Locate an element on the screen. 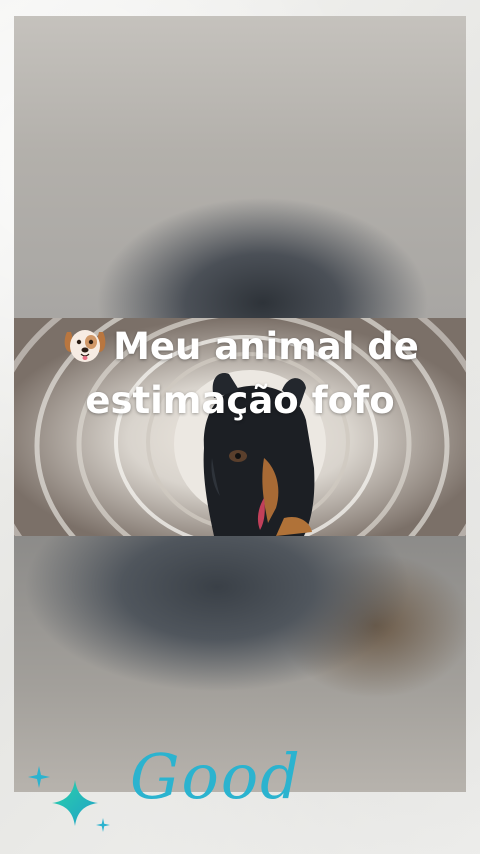  small-sparkle-icon is located at coordinates (39, 777).